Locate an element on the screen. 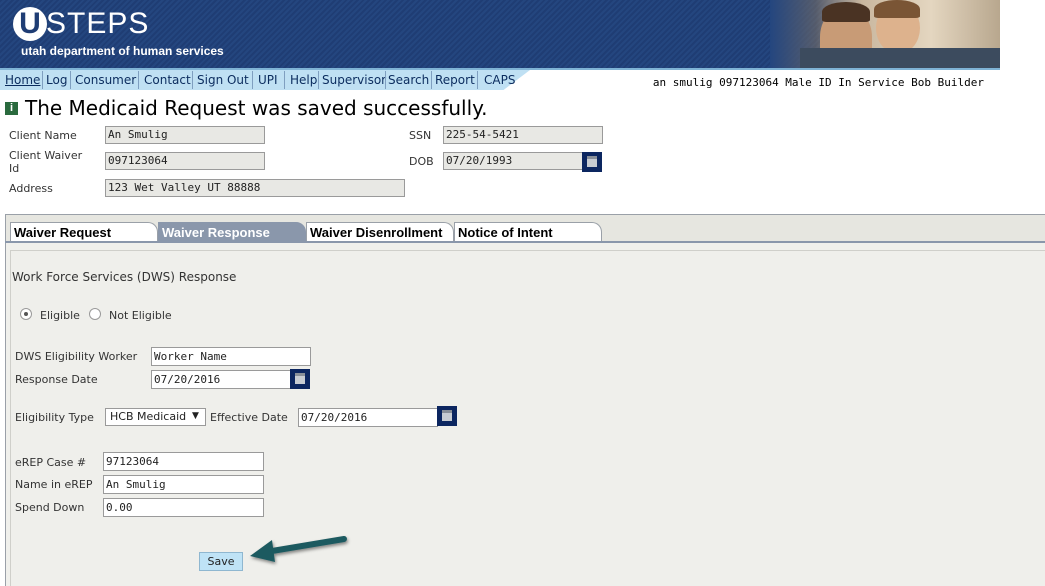 Image resolution: width=1045 pixels, height=586 pixels. erep-case-label: eREP Case # is located at coordinates (51, 462).